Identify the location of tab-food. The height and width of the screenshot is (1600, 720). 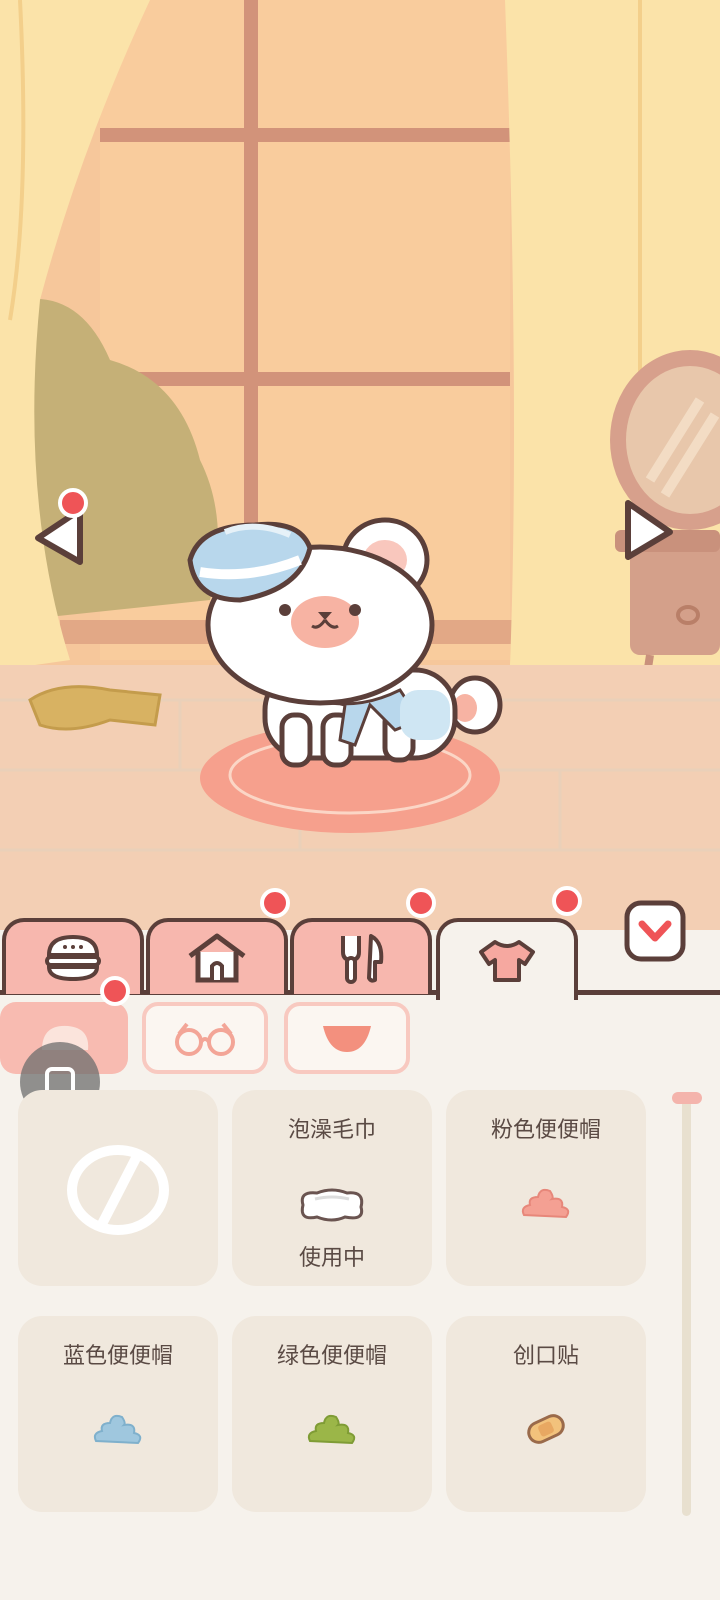
(361, 956).